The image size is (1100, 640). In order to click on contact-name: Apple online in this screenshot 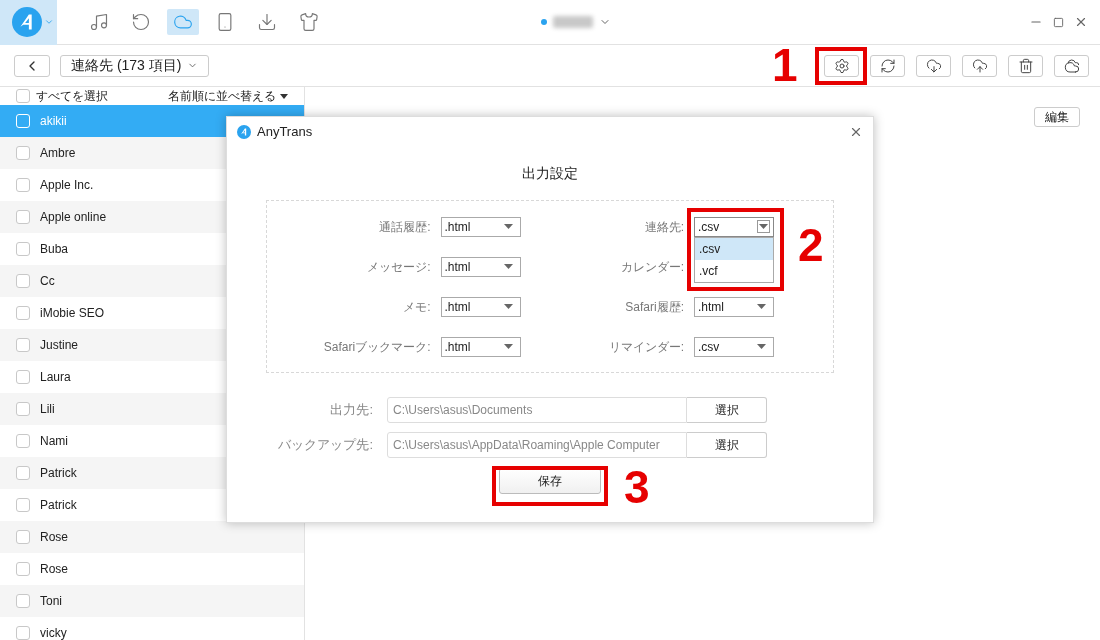, I will do `click(73, 217)`.